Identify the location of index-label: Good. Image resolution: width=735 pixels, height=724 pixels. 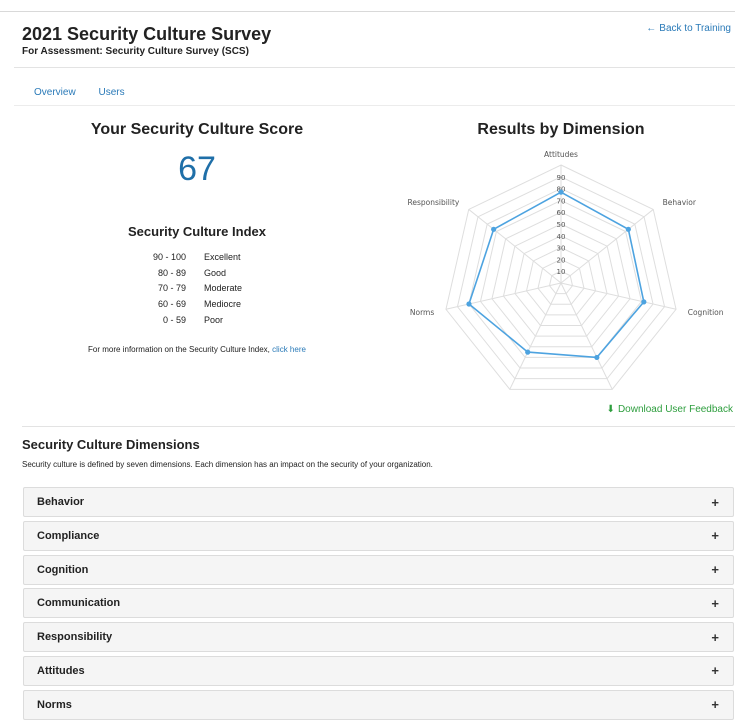
(215, 272).